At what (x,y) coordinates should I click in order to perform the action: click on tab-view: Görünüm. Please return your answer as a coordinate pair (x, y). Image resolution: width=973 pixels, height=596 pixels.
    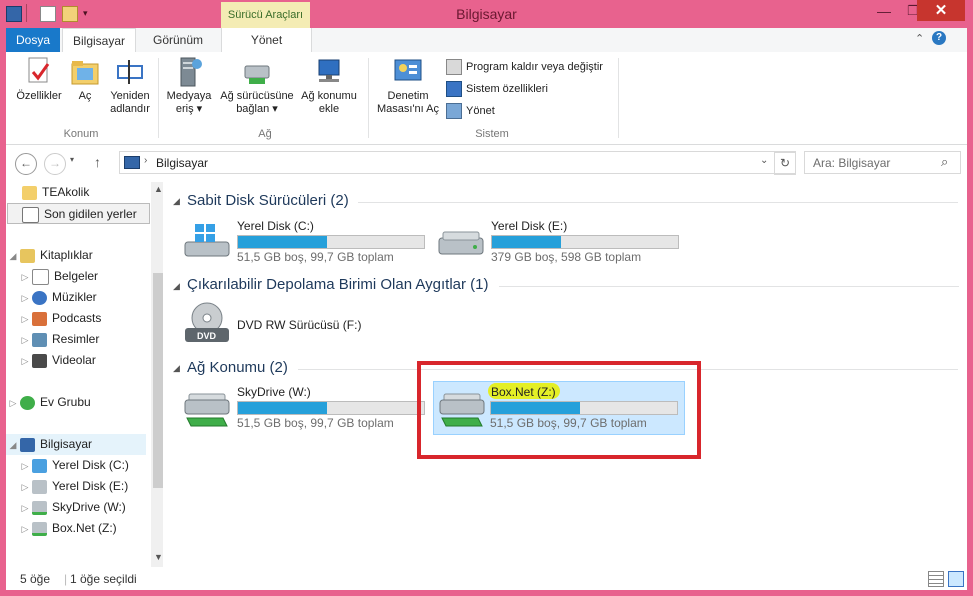
    Looking at the image, I should click on (178, 40).